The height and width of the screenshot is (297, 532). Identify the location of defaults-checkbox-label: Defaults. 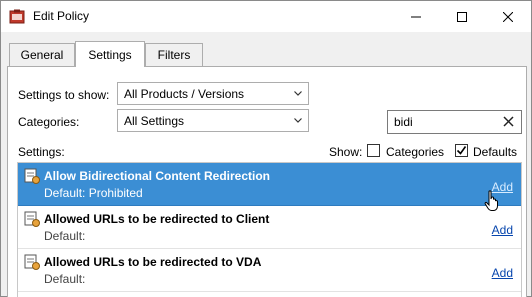
(495, 152).